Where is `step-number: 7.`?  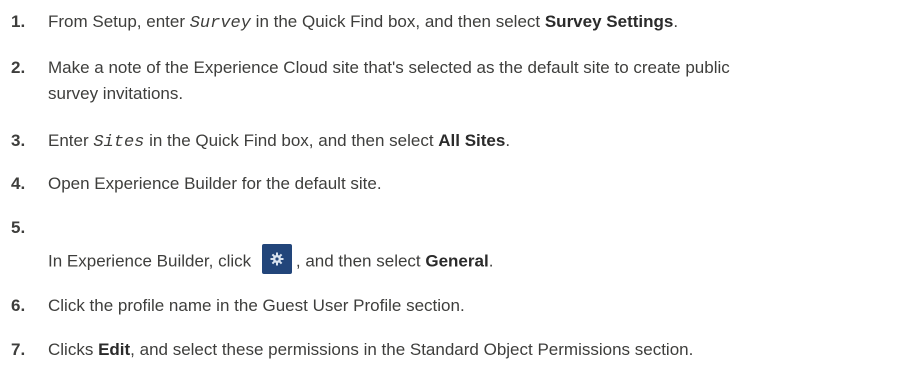
step-number: 7. is located at coordinates (18, 349).